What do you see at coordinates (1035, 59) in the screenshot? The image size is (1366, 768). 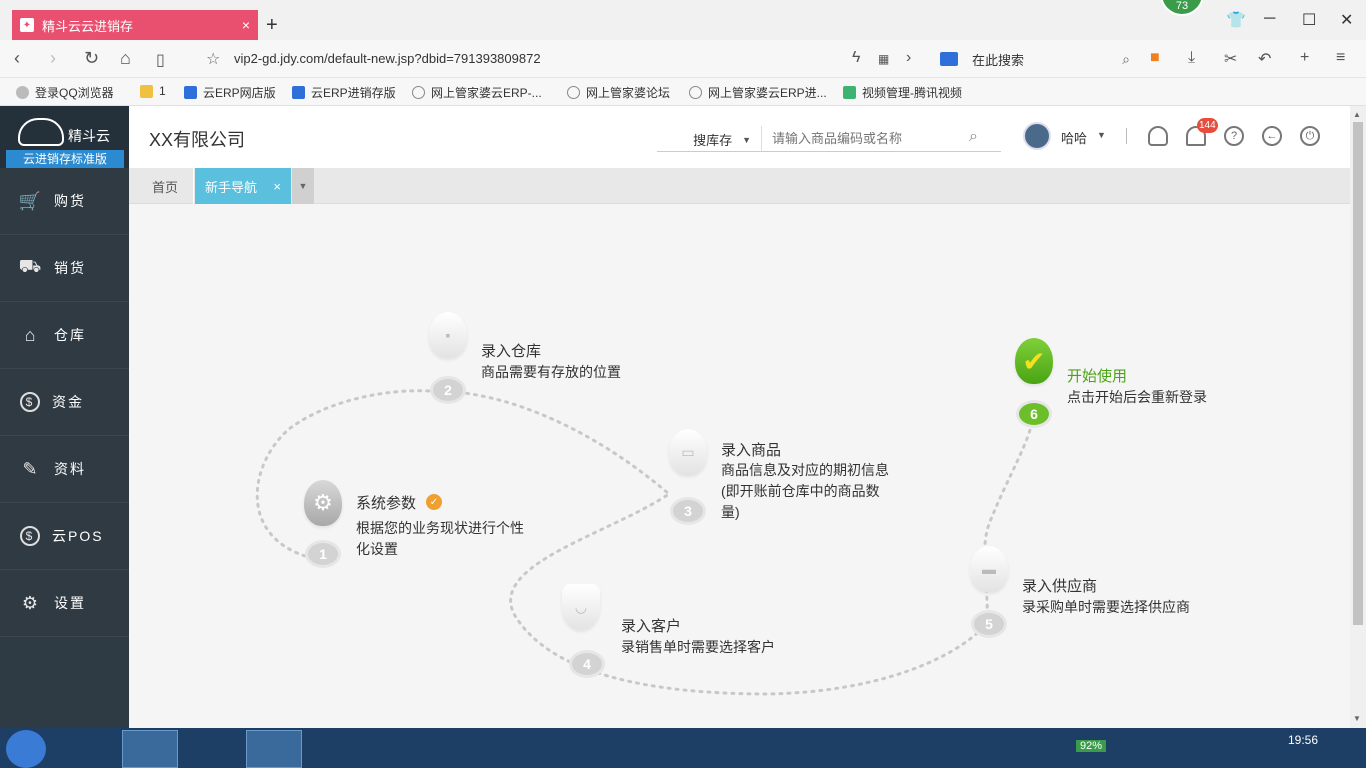 I see `browser-search-box: 在此搜索 ⌕` at bounding box center [1035, 59].